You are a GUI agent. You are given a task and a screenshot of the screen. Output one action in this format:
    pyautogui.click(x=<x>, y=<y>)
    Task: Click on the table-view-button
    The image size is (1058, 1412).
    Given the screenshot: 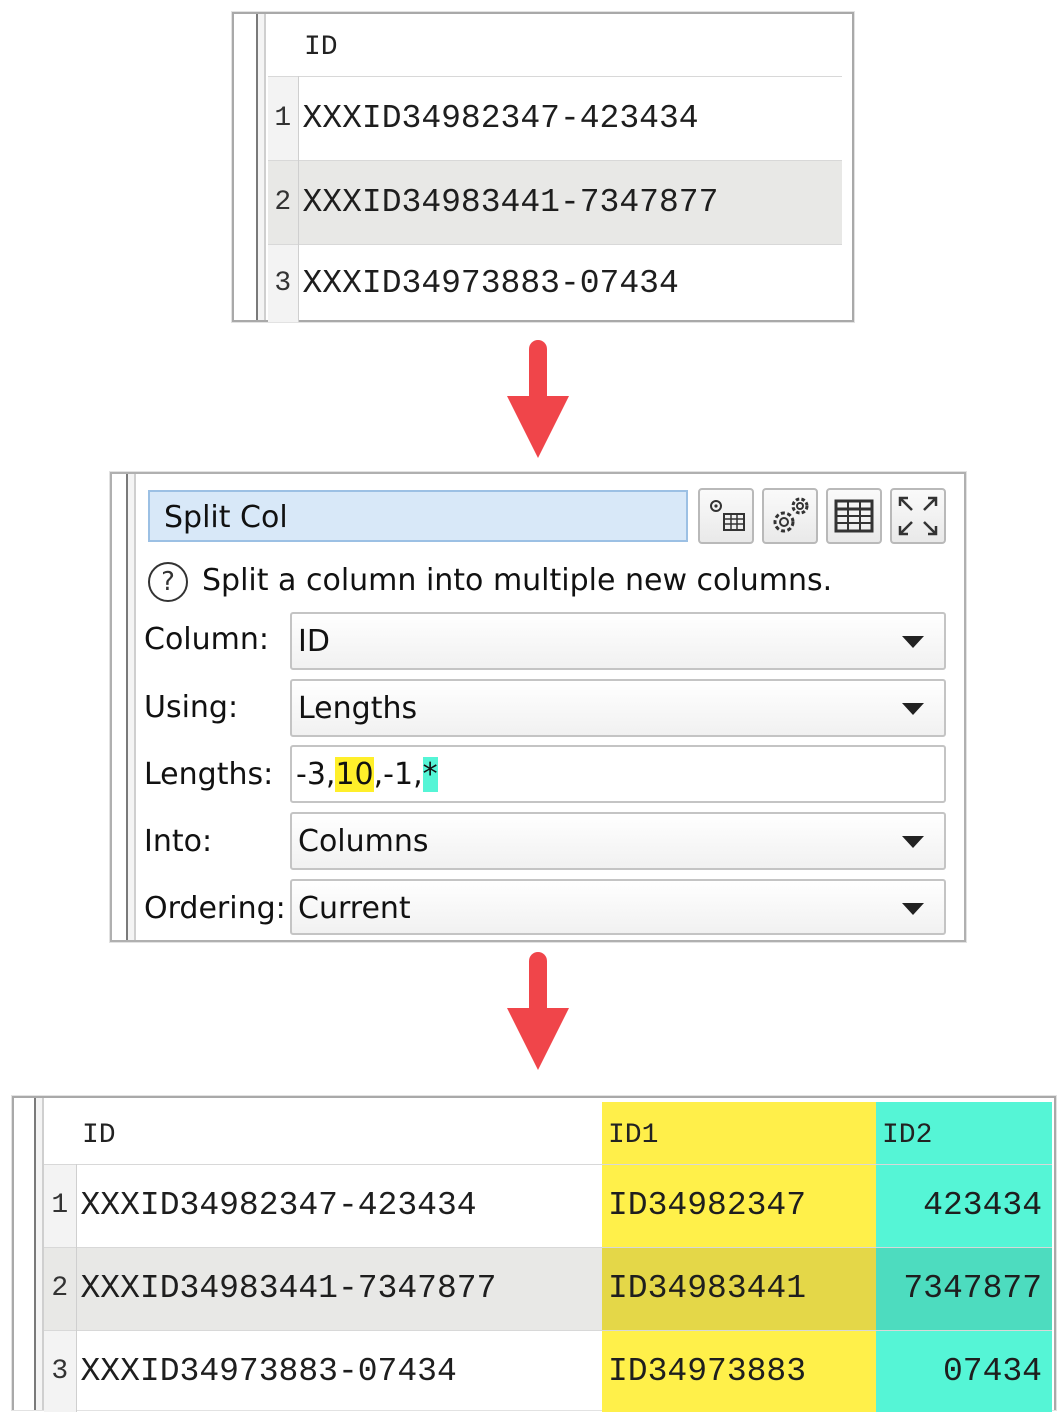 What is the action you would take?
    pyautogui.click(x=854, y=516)
    